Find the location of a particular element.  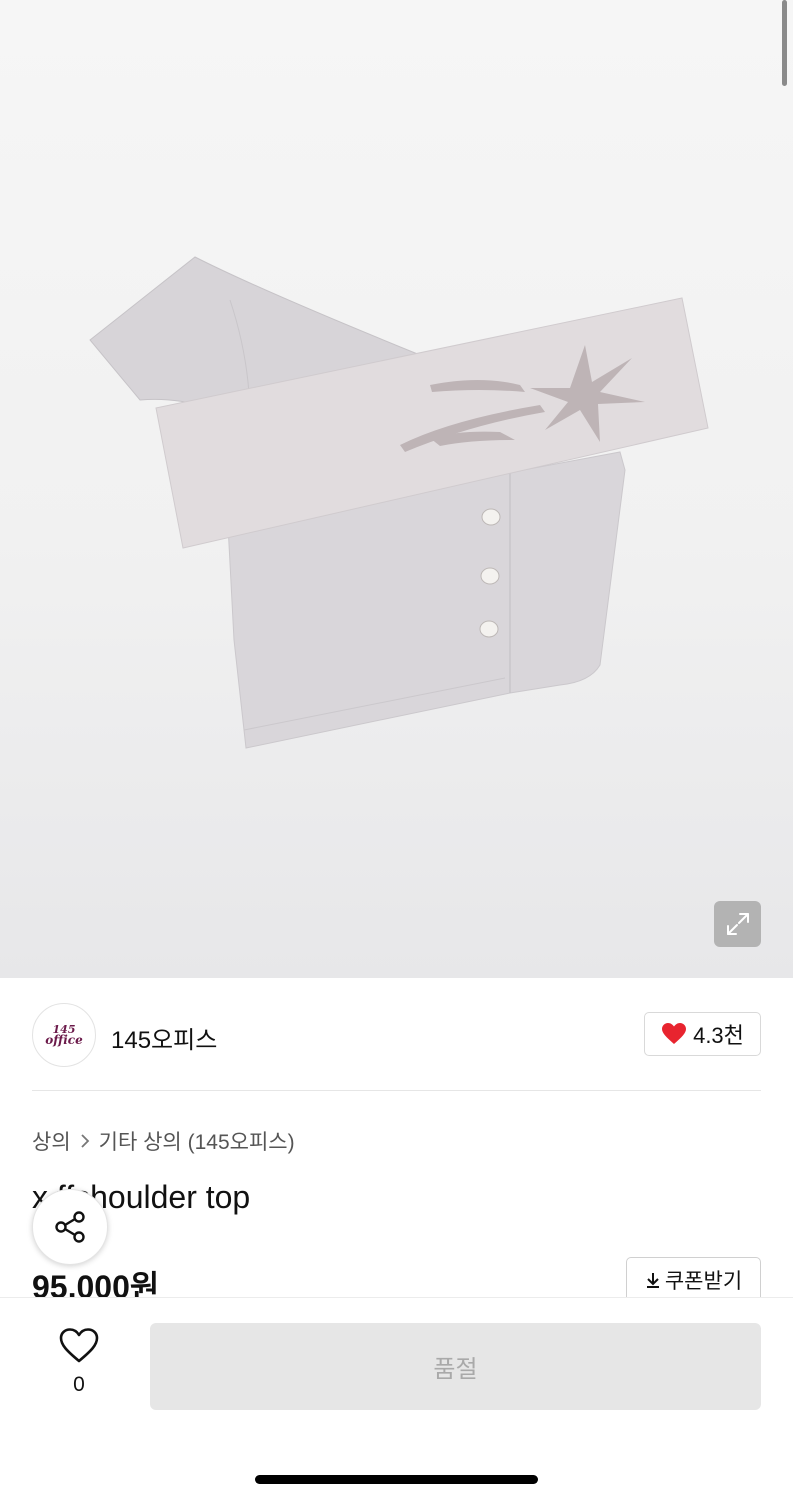

seller-like-count: 4.3천 is located at coordinates (718, 1035).